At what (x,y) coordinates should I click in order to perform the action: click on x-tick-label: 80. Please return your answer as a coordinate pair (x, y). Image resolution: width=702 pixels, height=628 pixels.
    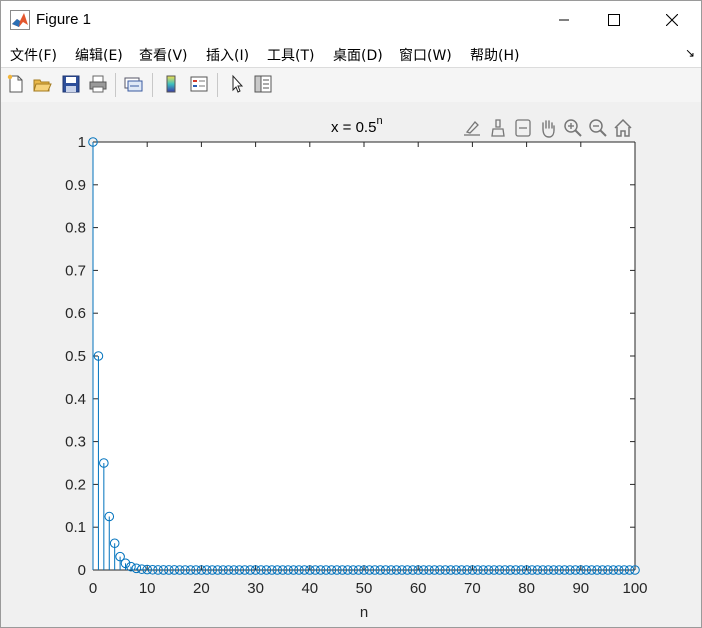
    Looking at the image, I should click on (526, 588).